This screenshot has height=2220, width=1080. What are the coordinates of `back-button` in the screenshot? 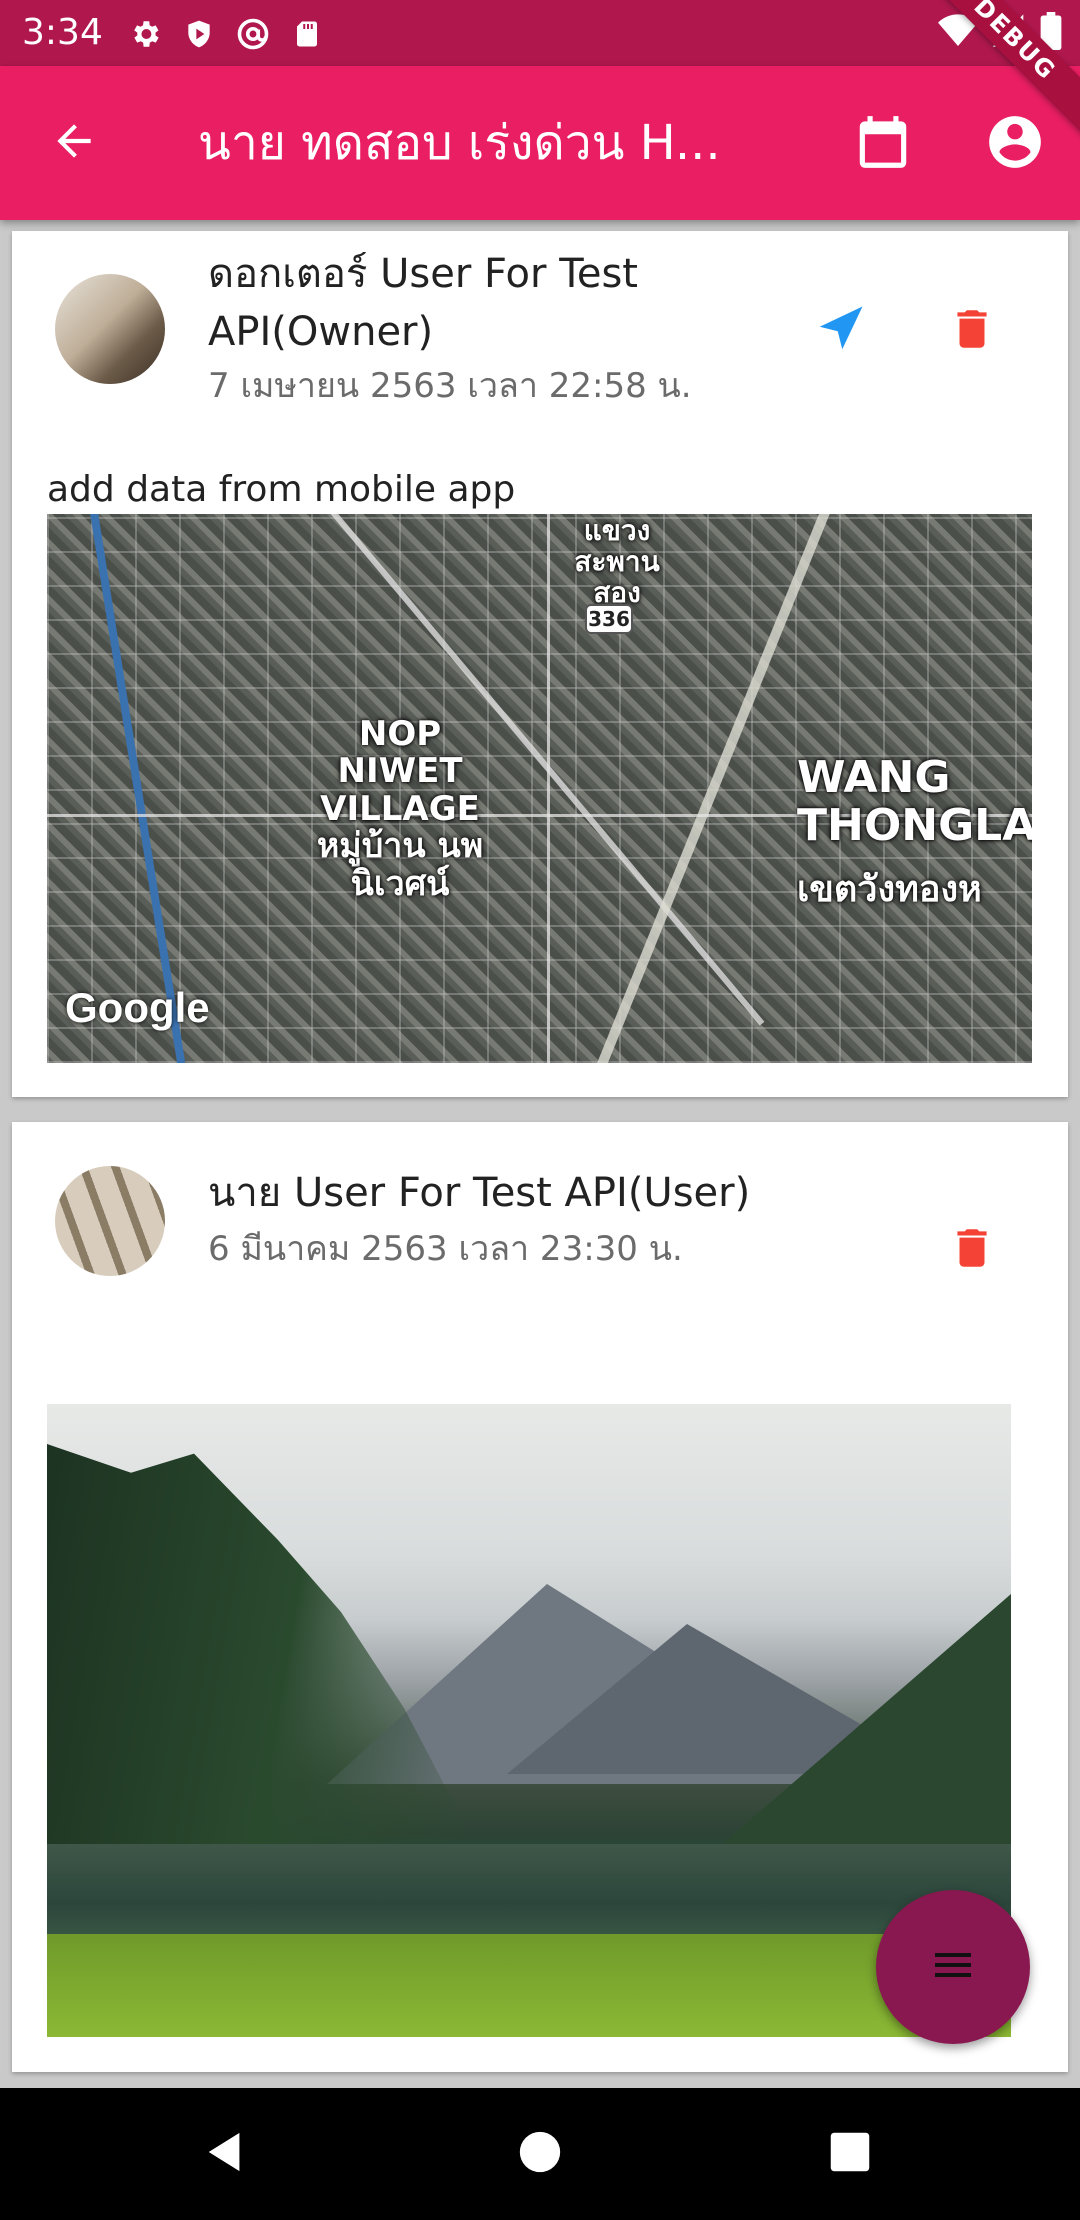 It's located at (74, 143).